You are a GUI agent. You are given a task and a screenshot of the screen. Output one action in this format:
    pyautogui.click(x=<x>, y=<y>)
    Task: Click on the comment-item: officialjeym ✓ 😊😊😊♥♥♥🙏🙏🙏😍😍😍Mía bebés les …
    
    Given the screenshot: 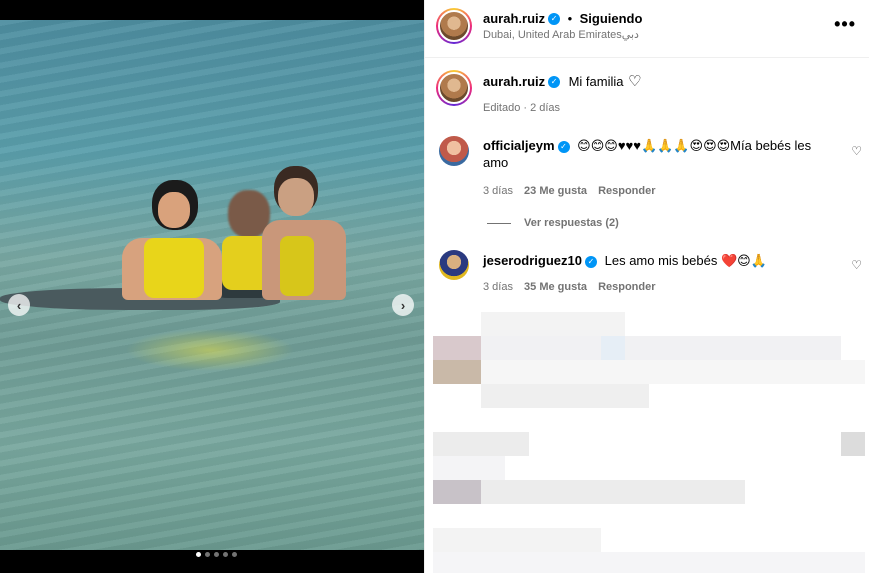 What is the action you would take?
    pyautogui.click(x=647, y=182)
    